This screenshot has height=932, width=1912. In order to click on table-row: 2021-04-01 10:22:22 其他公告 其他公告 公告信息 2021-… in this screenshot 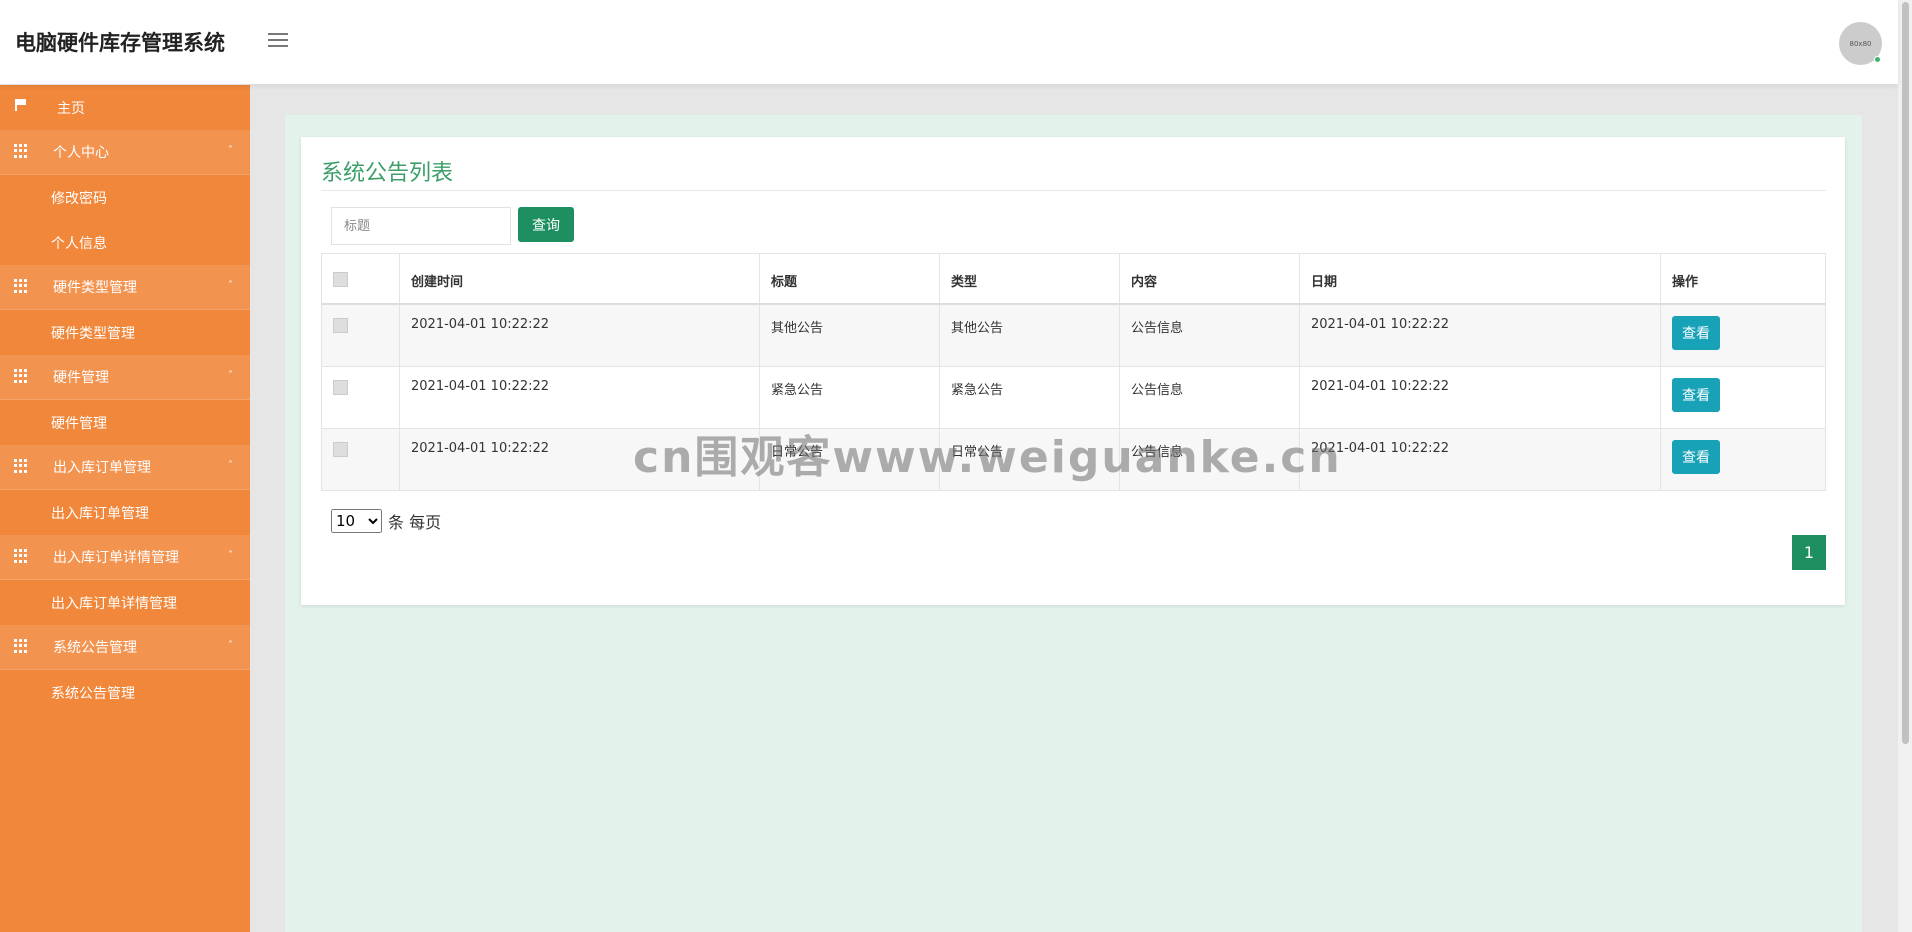, I will do `click(1073, 335)`.